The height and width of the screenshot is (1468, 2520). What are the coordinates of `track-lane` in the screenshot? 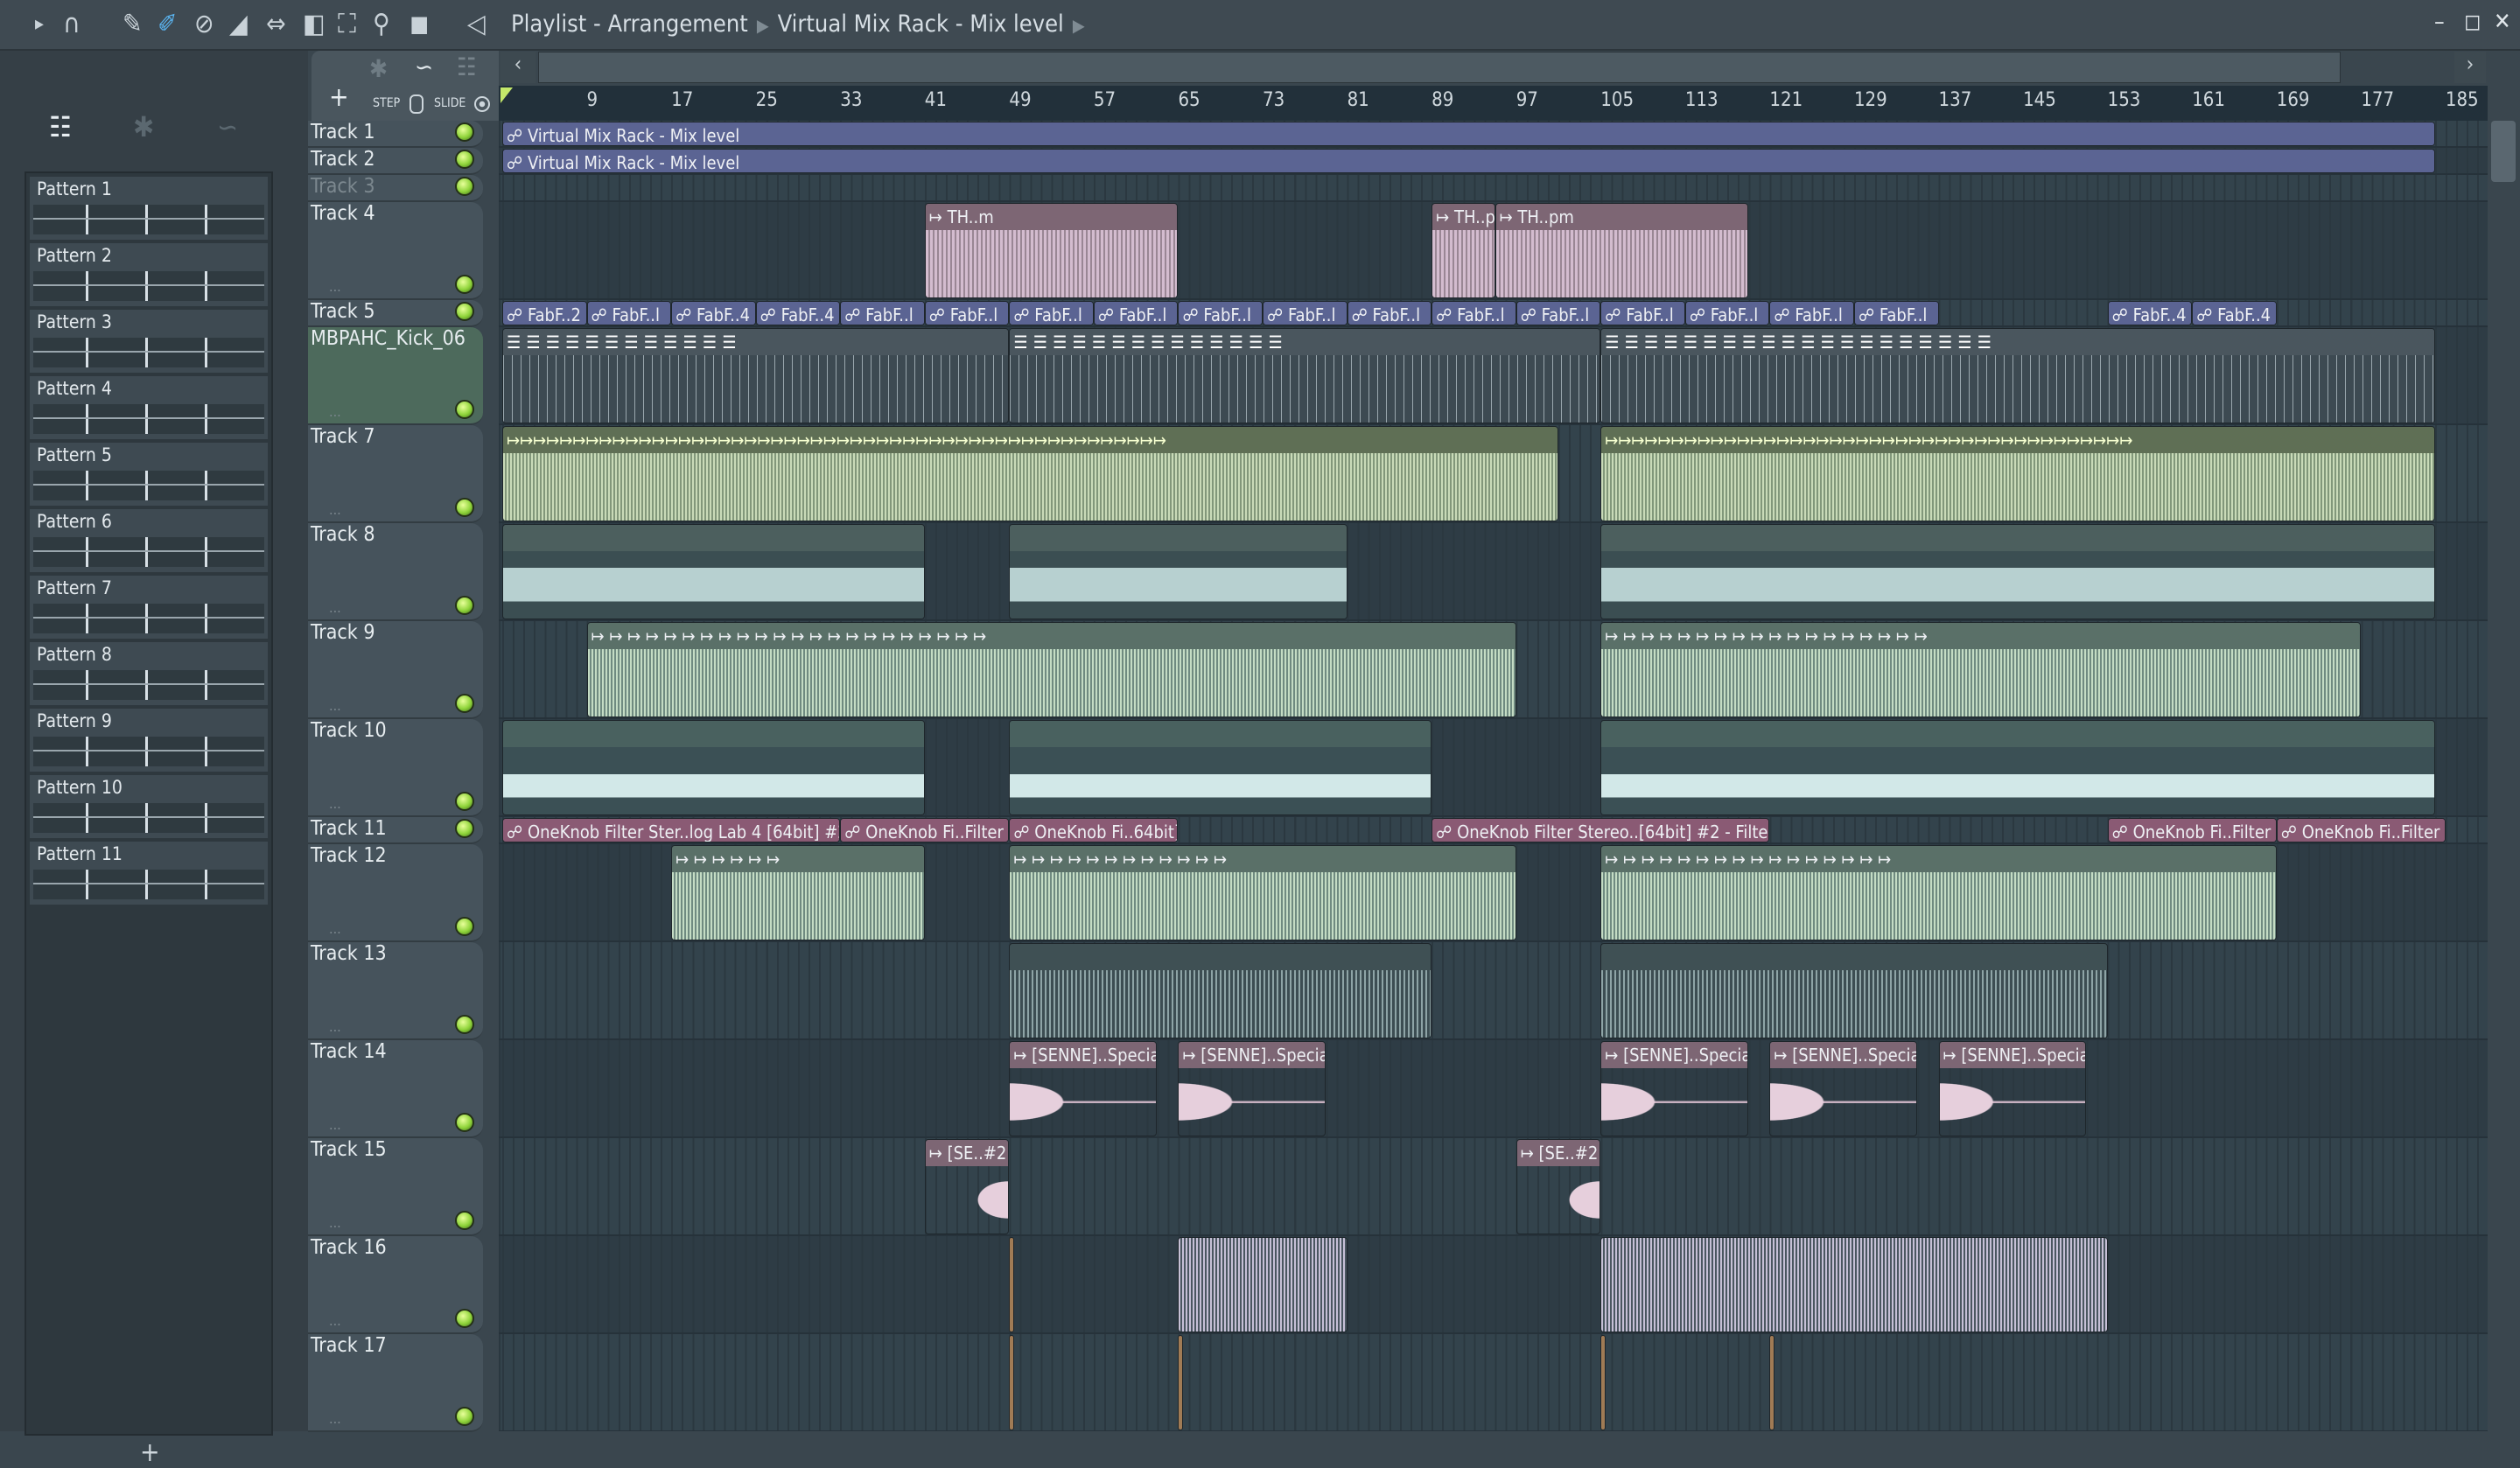 It's located at (1493, 991).